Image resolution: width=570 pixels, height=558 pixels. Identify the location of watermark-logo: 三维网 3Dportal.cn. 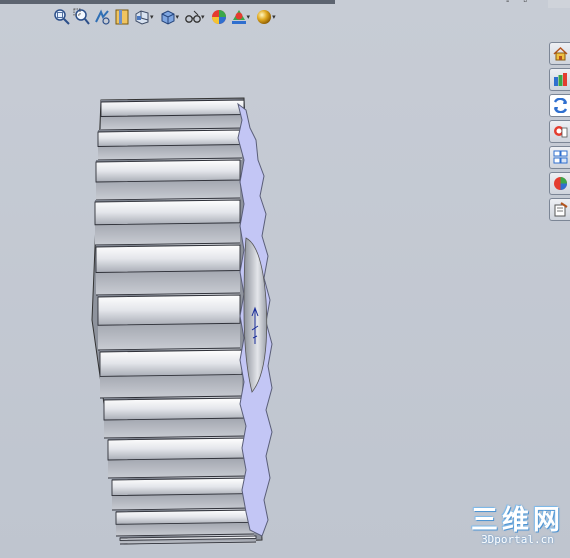
(517, 526).